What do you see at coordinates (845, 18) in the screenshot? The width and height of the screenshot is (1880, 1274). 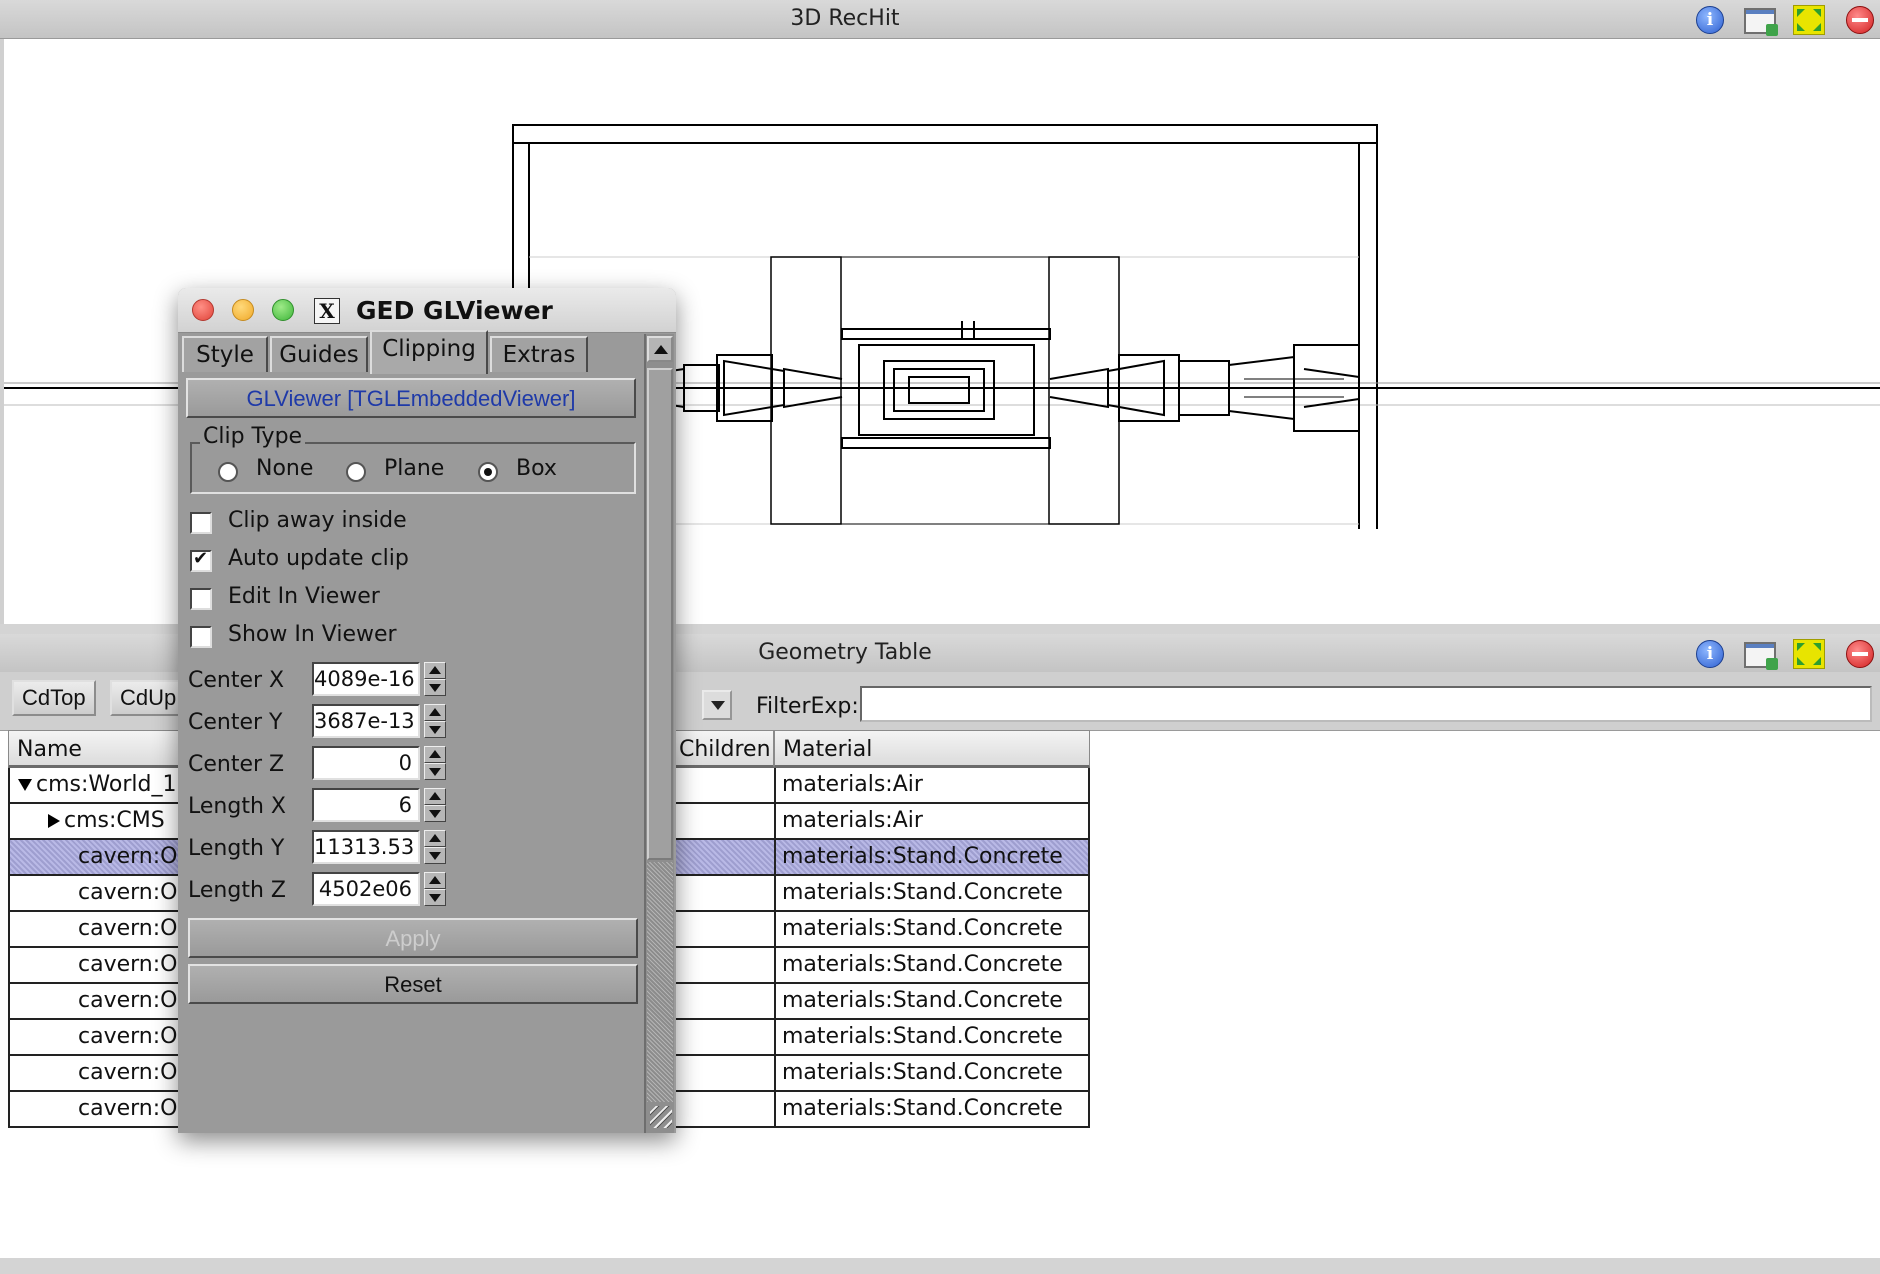 I see `viewer-panel-title: 3D RecHit` at bounding box center [845, 18].